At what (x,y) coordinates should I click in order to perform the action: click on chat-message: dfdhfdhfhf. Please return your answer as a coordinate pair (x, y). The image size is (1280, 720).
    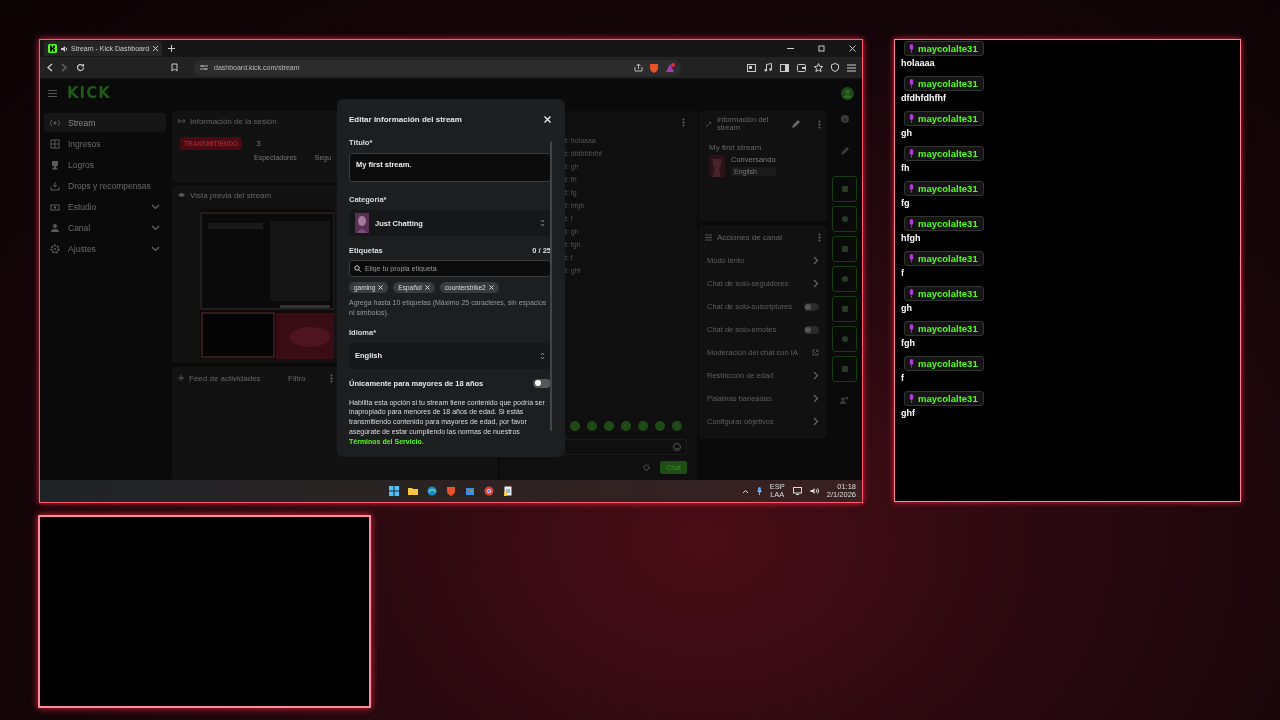
    Looking at the image, I should click on (923, 98).